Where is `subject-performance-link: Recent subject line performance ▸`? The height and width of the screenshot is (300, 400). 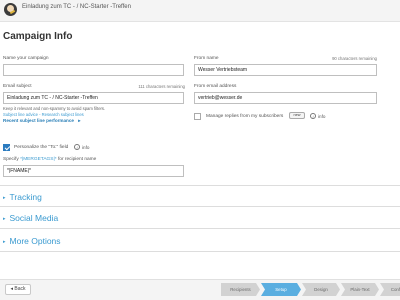
subject-performance-link: Recent subject line performance ▸ is located at coordinates (42, 121).